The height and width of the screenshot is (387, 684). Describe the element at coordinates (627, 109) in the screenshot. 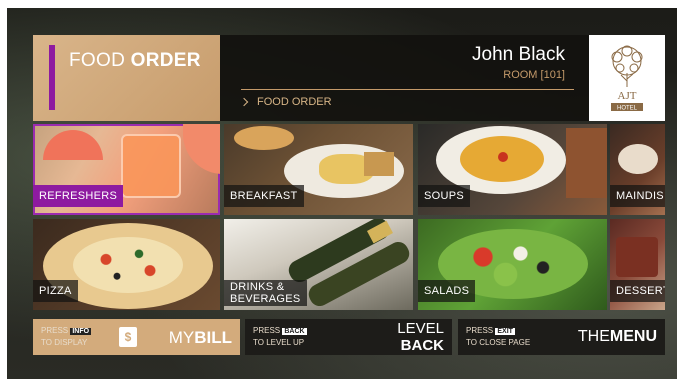

I see `svg-text: HOTEL` at that location.